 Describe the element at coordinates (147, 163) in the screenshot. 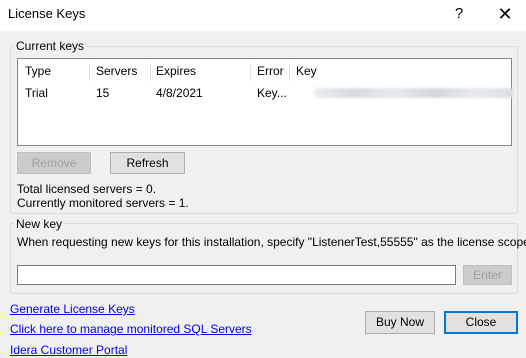

I see `refresh-button: Refresh` at that location.